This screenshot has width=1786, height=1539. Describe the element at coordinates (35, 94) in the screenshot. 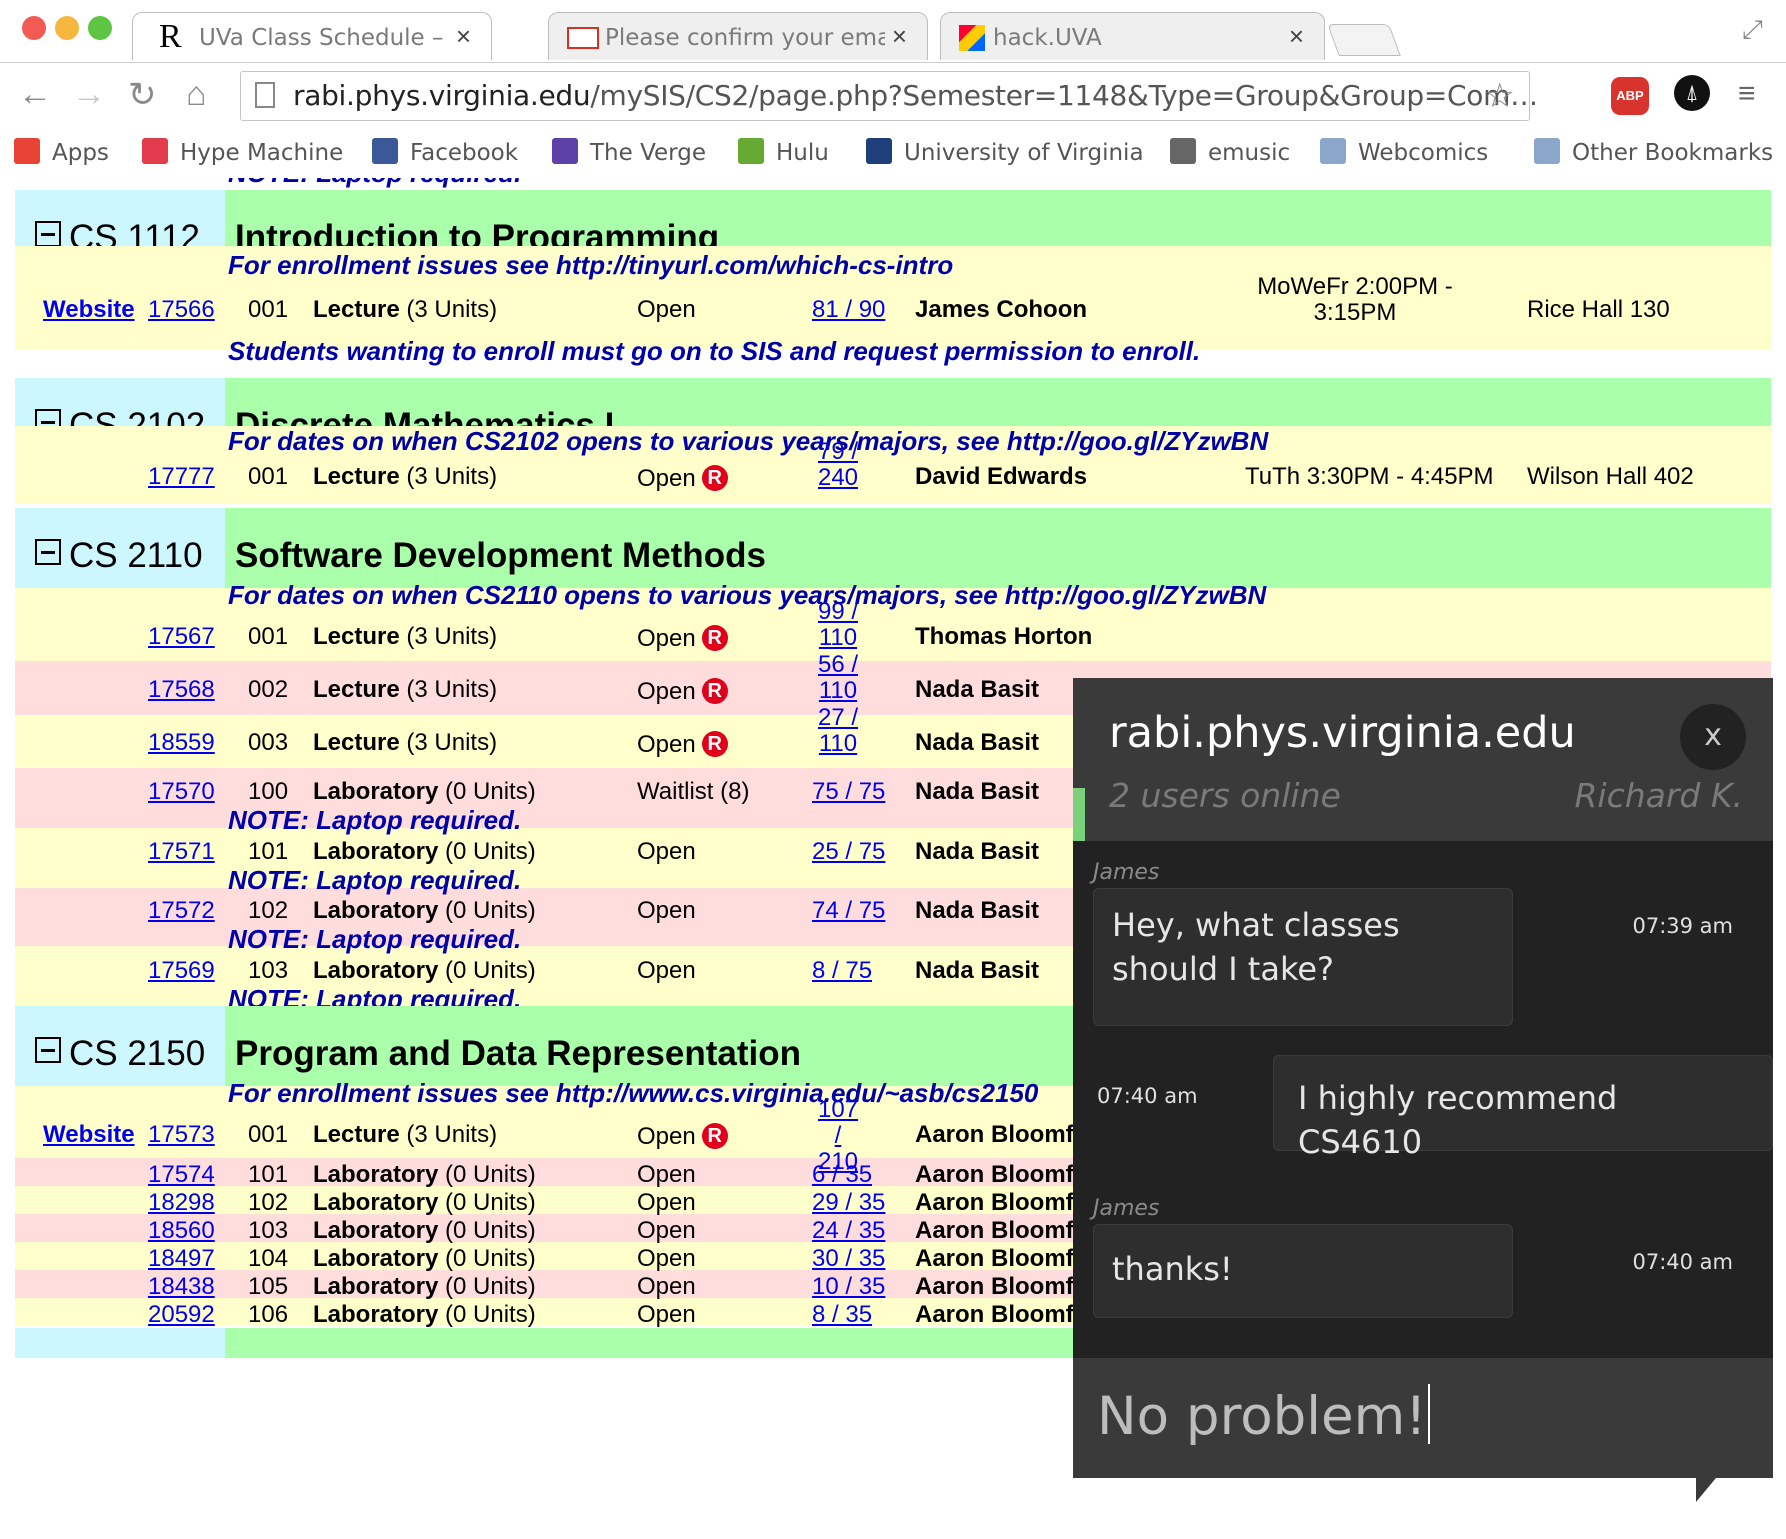

I see `back-icon: ←` at that location.